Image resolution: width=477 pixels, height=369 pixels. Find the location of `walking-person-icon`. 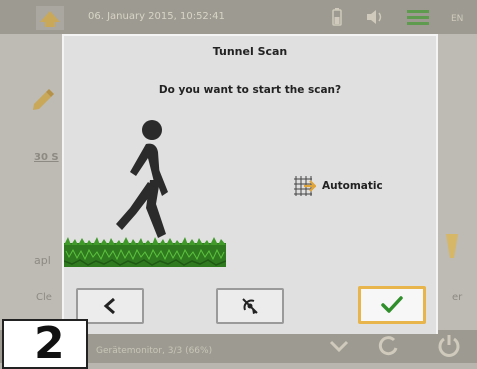

walking-person-icon is located at coordinates (142, 179).